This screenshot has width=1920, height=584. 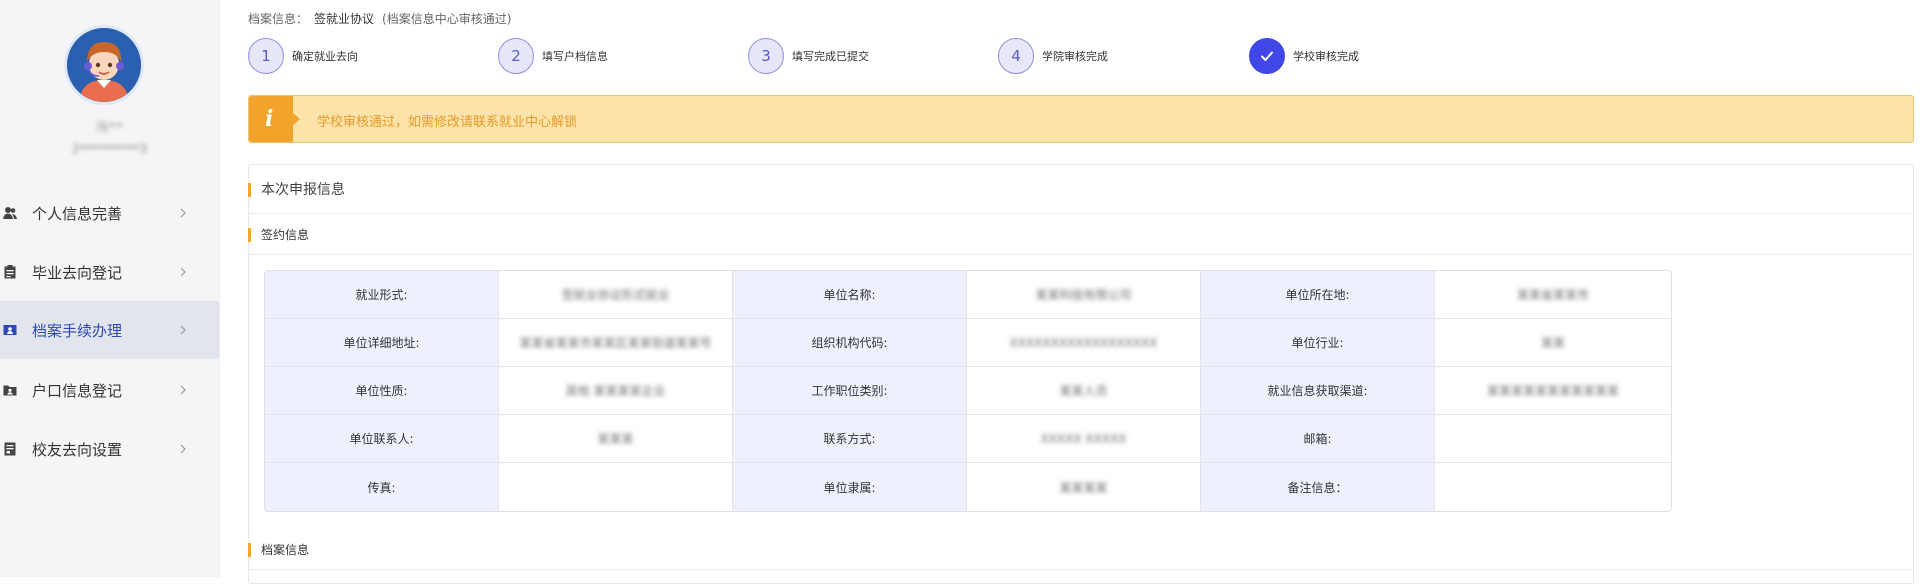 I want to click on step-5: 学校审核完成, so click(x=1304, y=56).